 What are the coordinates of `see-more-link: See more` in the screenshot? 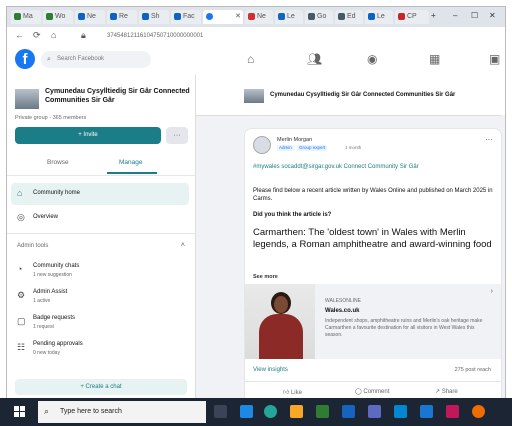 It's located at (265, 277).